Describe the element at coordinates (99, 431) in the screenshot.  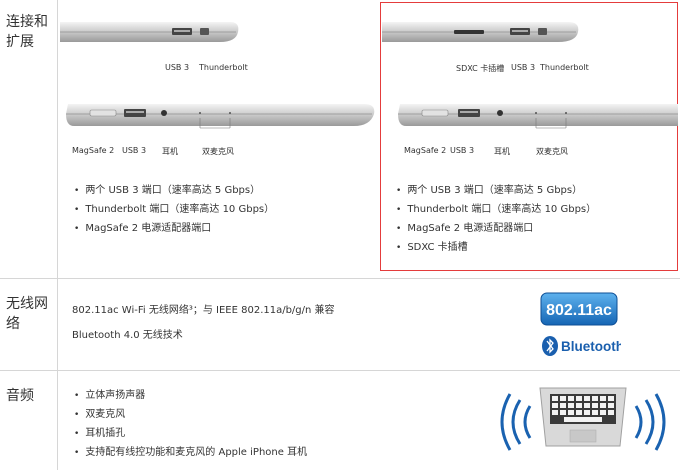
I see `feature-item: 耳机插孔` at that location.